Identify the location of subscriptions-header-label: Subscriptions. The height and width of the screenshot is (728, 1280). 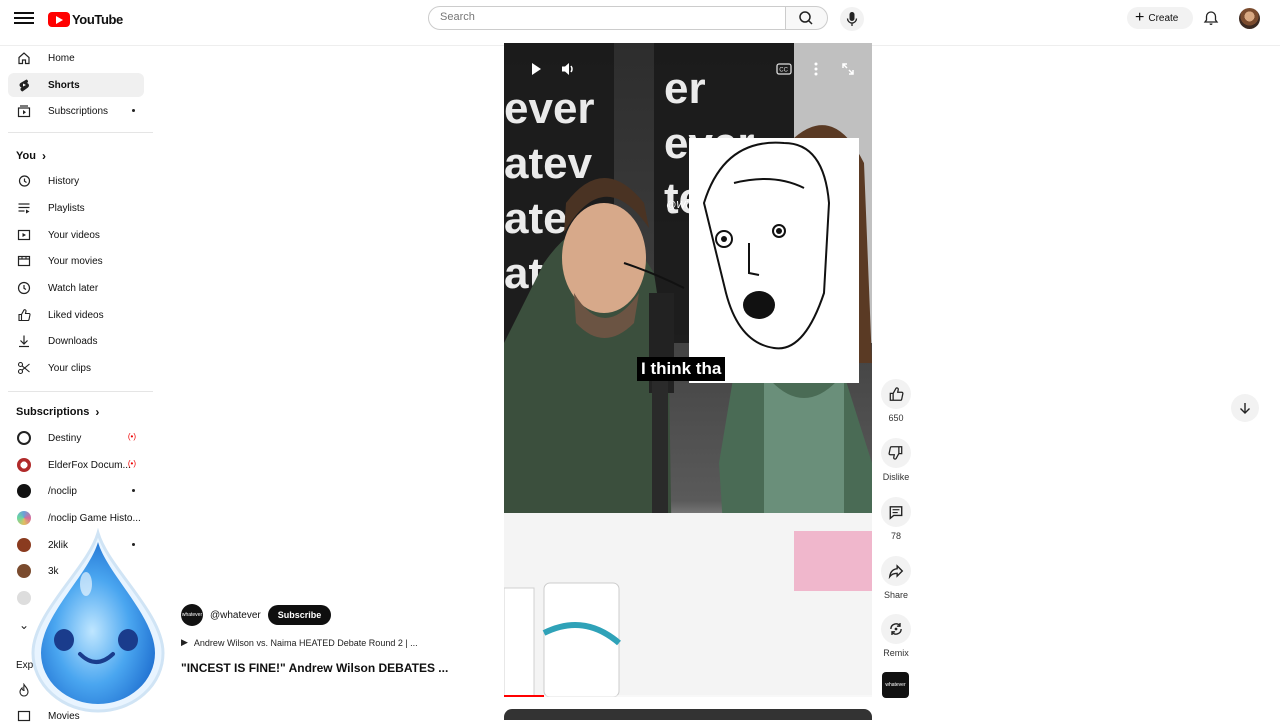
(53, 412).